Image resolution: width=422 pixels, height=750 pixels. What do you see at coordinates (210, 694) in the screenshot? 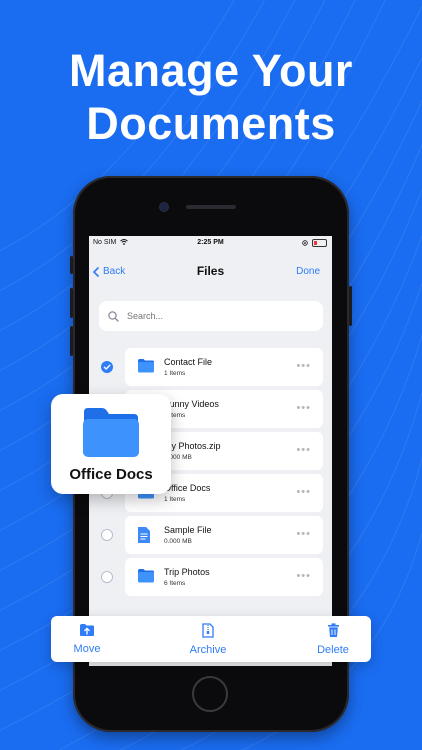
I see `home-button` at bounding box center [210, 694].